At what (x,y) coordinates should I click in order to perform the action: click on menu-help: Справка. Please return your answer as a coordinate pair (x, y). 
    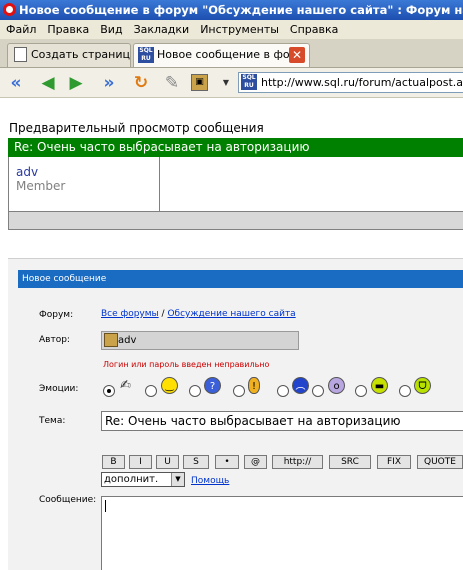
    Looking at the image, I should click on (313, 30).